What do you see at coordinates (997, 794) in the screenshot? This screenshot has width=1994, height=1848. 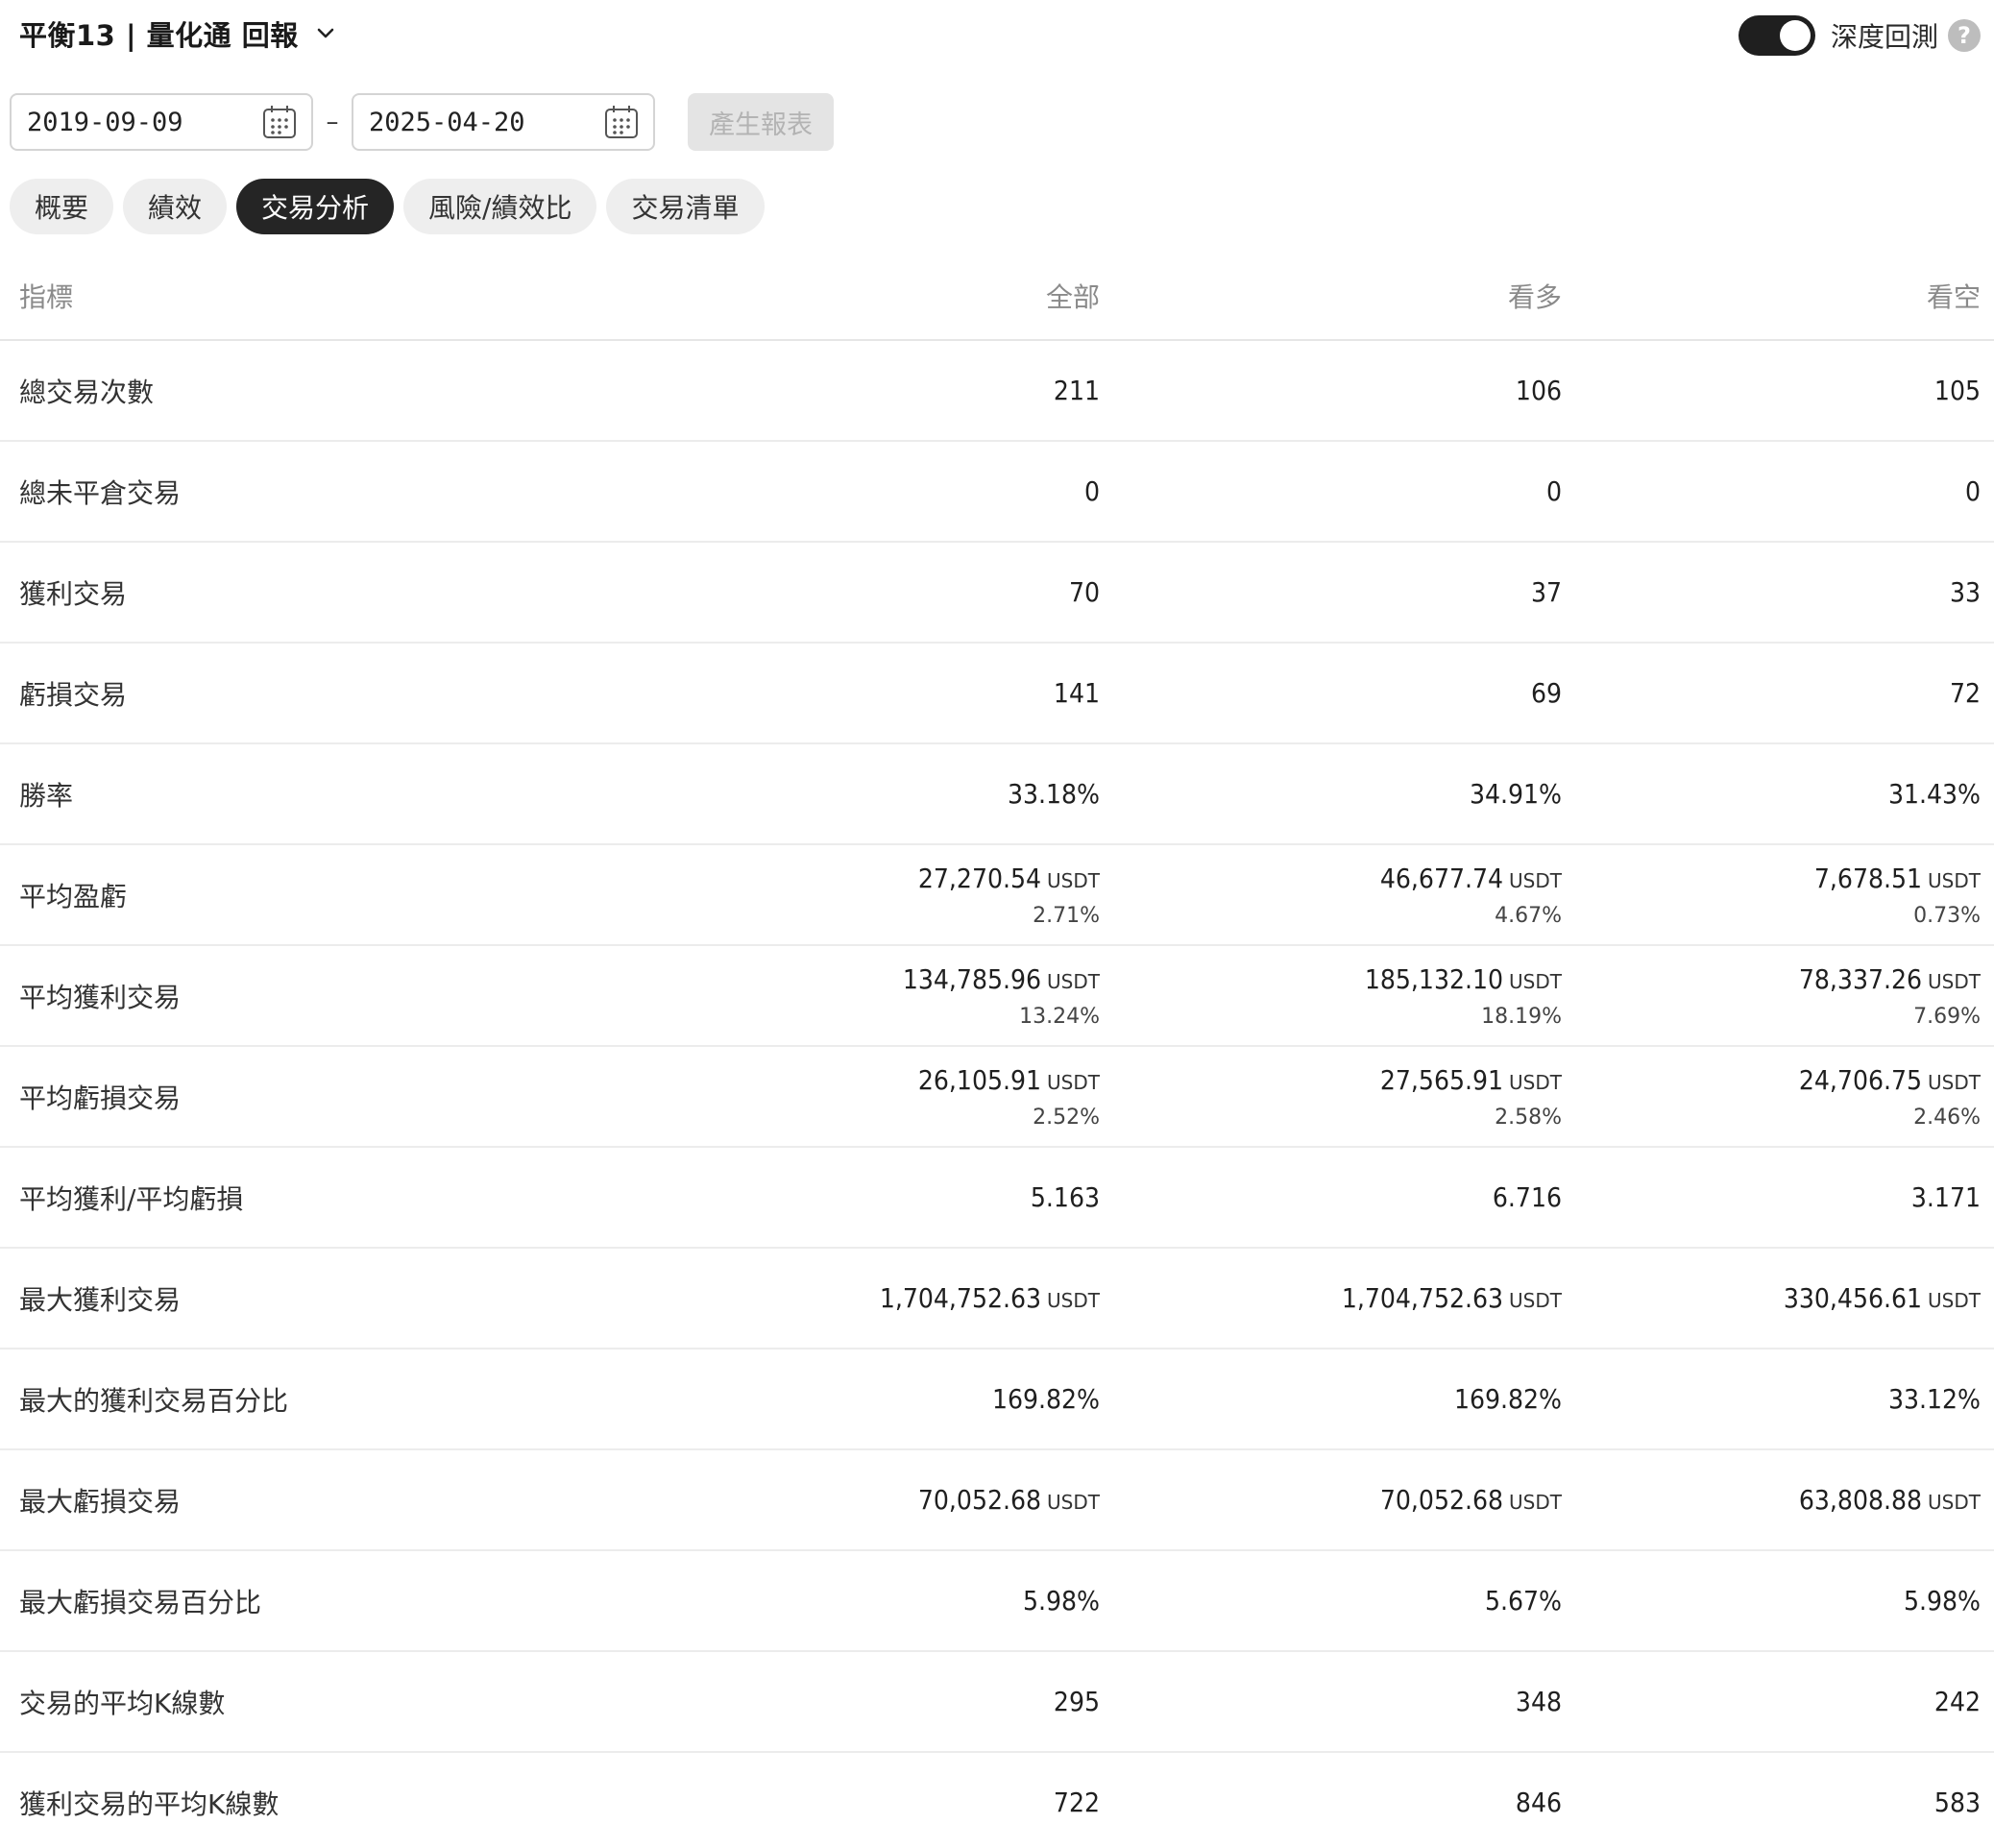 I see `table-row: 勝率 33.18% 34.91% 31.43%` at bounding box center [997, 794].